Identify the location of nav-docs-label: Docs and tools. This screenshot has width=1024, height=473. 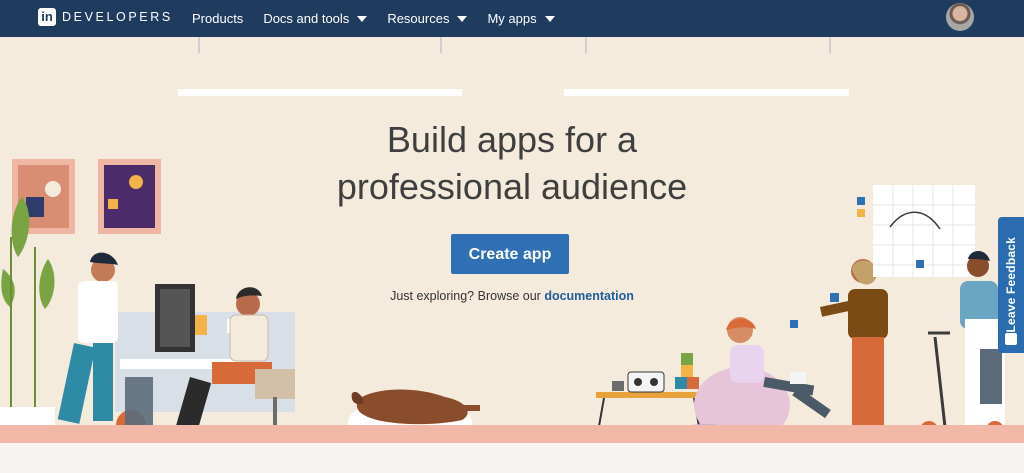
(306, 18).